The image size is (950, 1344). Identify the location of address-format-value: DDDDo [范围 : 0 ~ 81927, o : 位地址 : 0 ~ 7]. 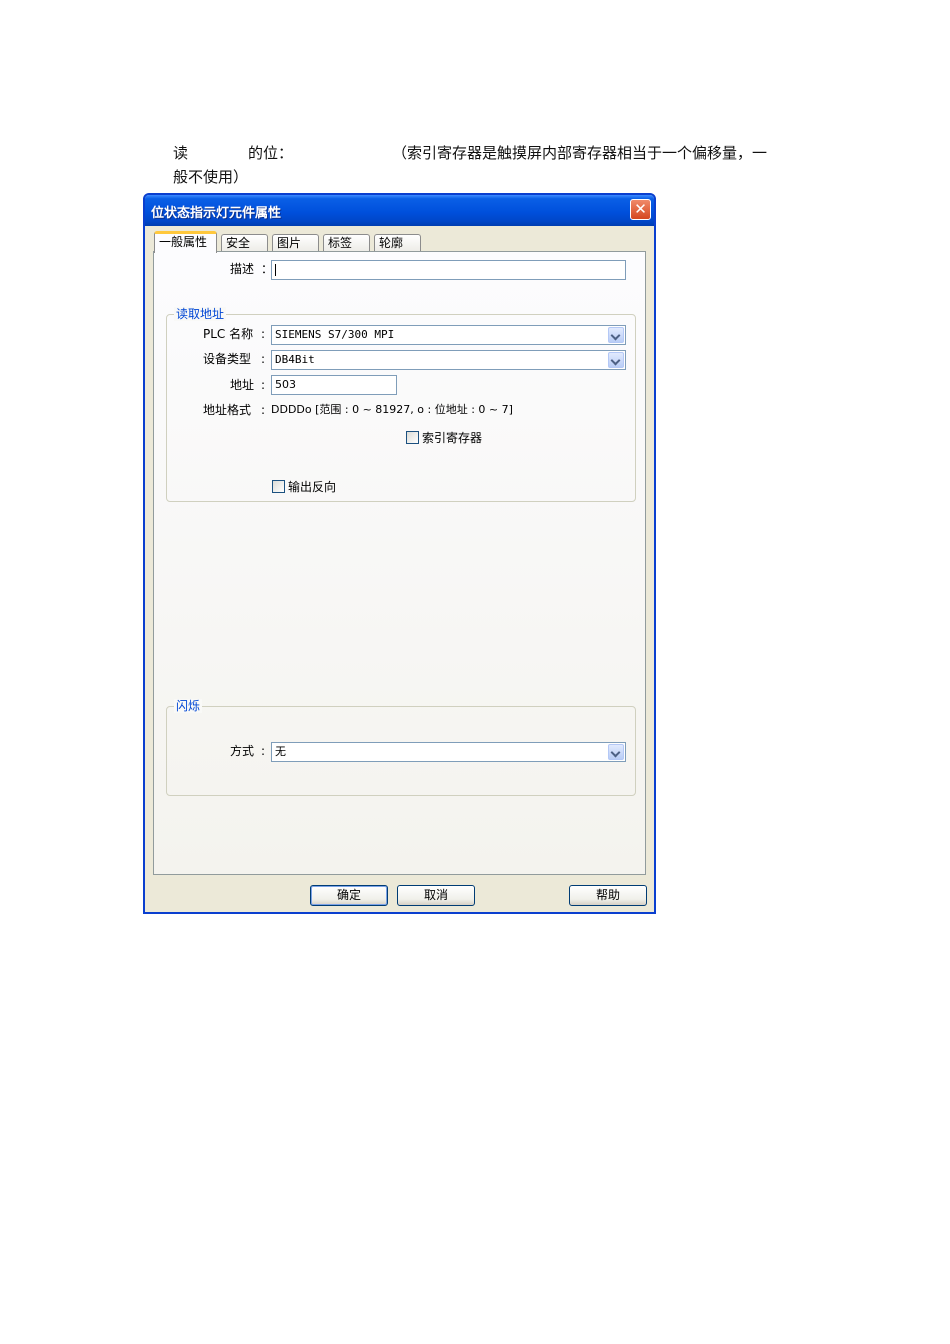
(392, 409).